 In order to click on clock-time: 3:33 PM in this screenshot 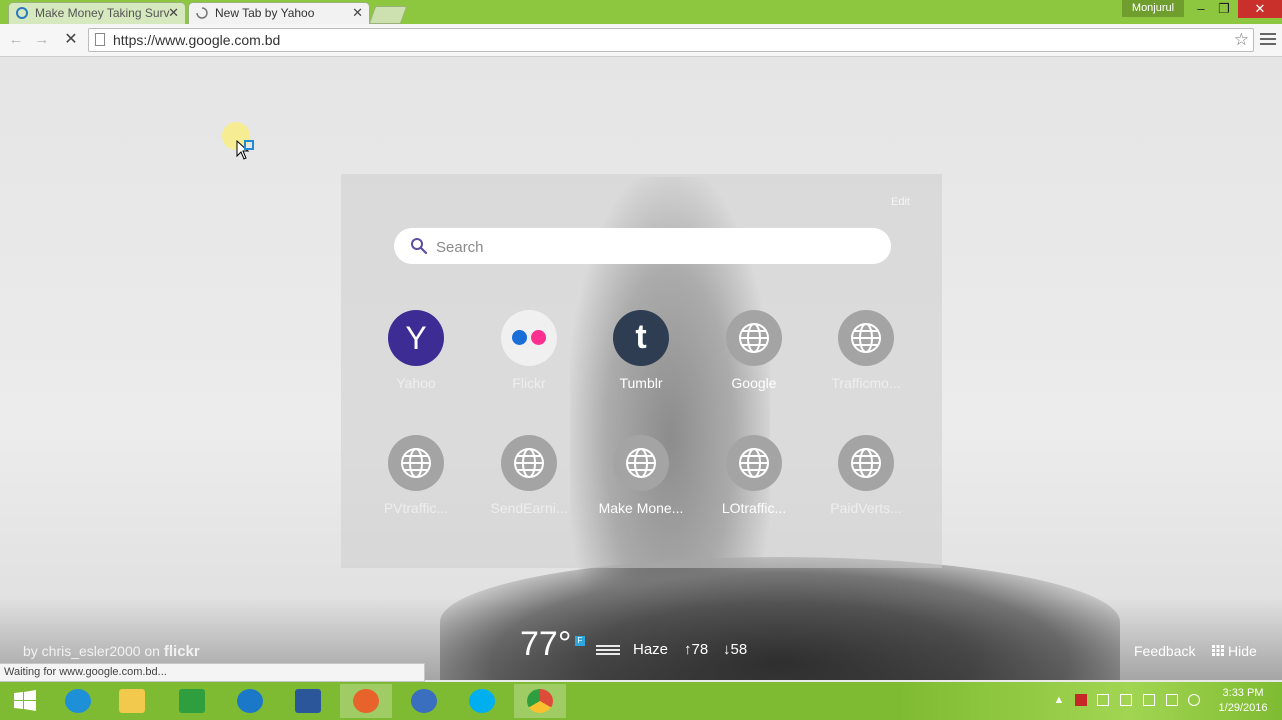, I will do `click(1243, 693)`.